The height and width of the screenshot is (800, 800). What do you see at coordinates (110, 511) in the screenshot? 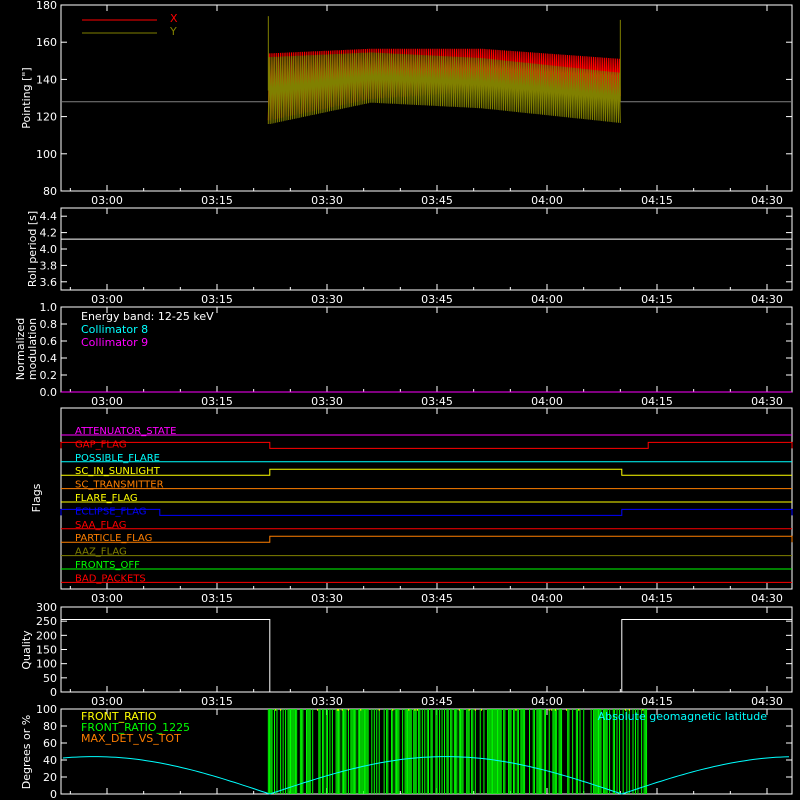
I see `flag-label-eclipse_flag: ECLIPSE_FLAG` at bounding box center [110, 511].